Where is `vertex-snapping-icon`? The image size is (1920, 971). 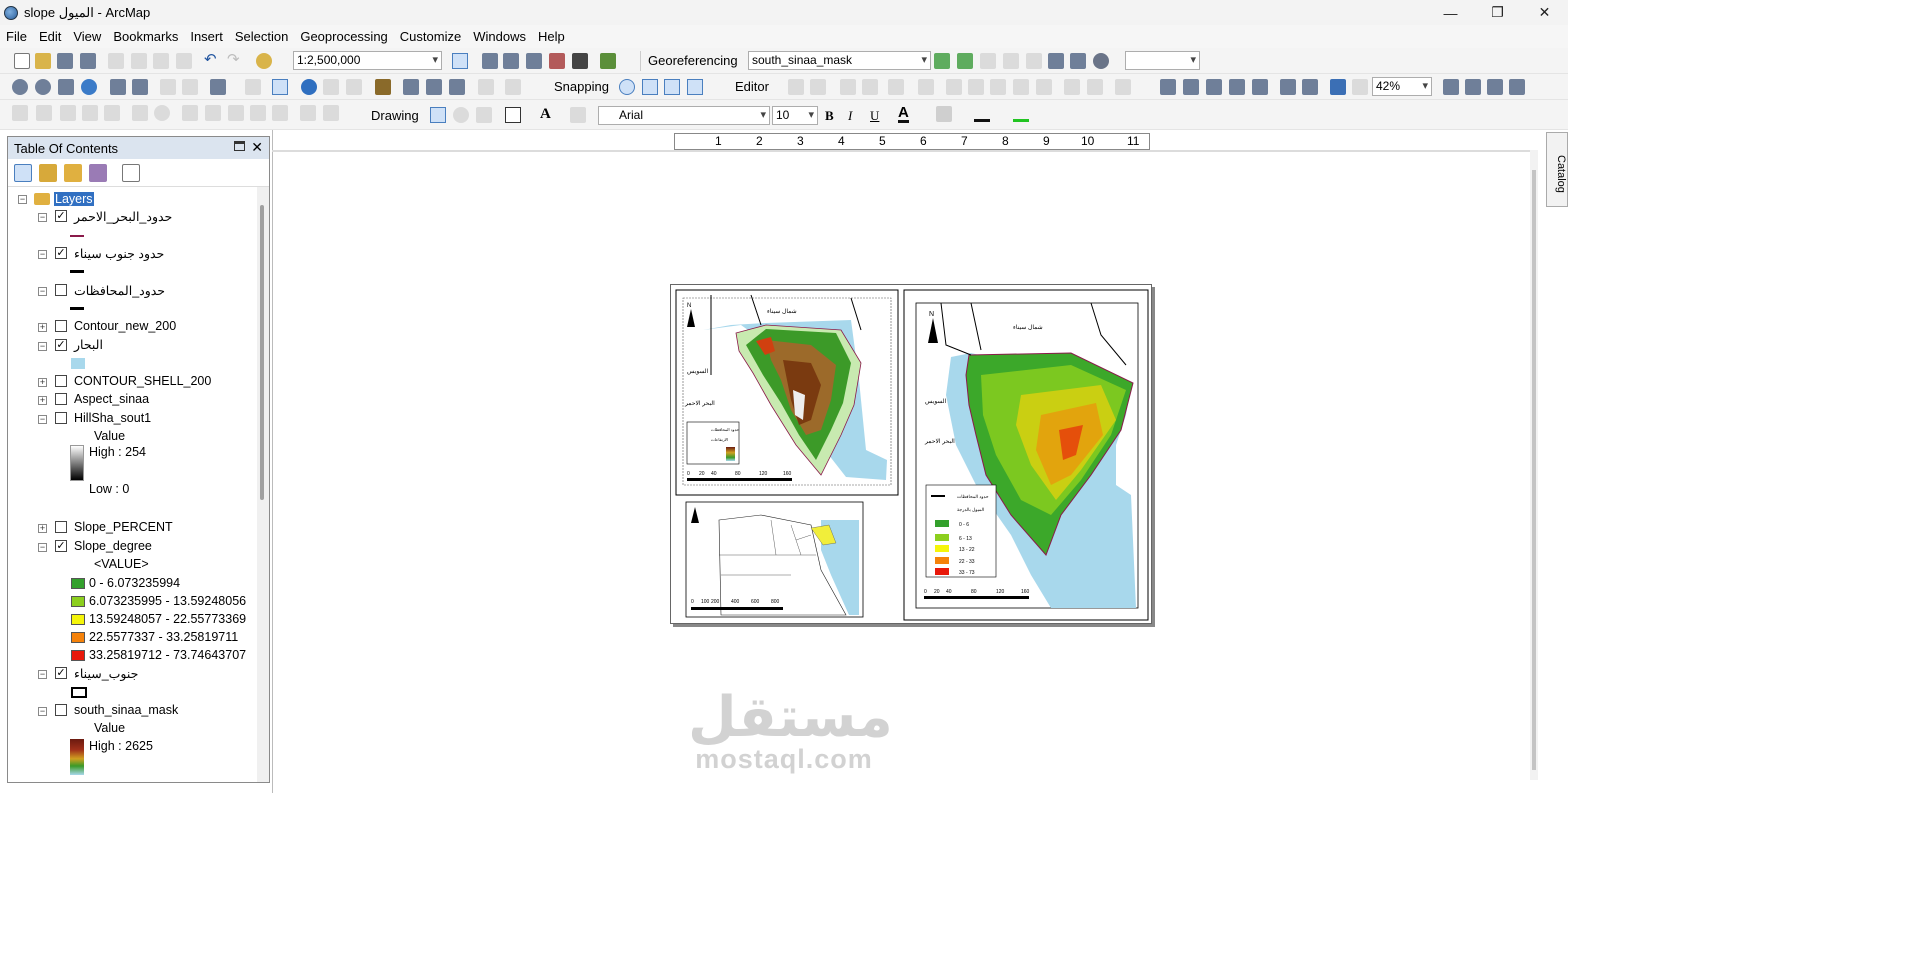
vertex-snapping-icon is located at coordinates (672, 87).